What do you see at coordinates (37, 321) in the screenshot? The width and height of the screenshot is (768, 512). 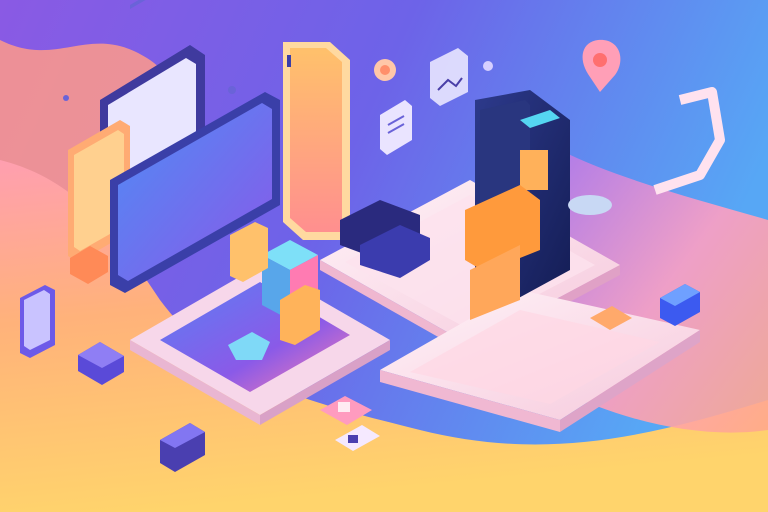 I see `left-pillar` at bounding box center [37, 321].